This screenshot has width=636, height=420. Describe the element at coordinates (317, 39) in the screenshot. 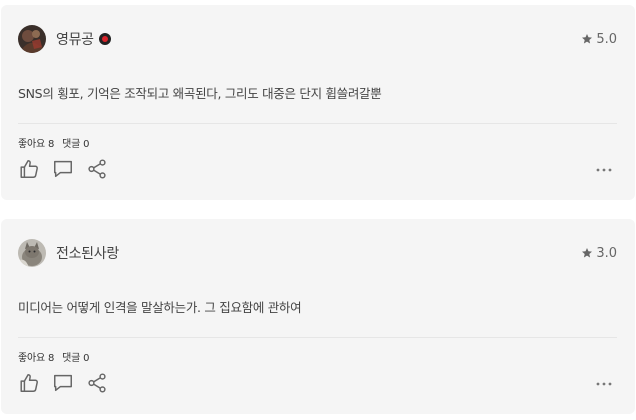

I see `review-header: 영뮤공 5.0` at that location.